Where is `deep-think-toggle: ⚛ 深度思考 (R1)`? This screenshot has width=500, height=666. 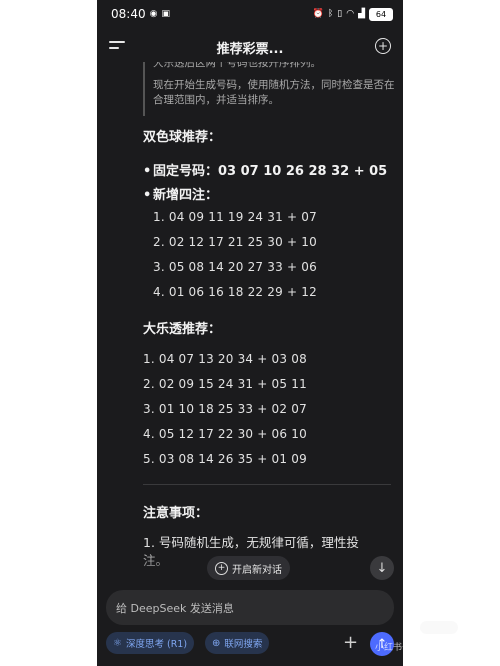
deep-think-toggle: ⚛ 深度思考 (R1) is located at coordinates (150, 643).